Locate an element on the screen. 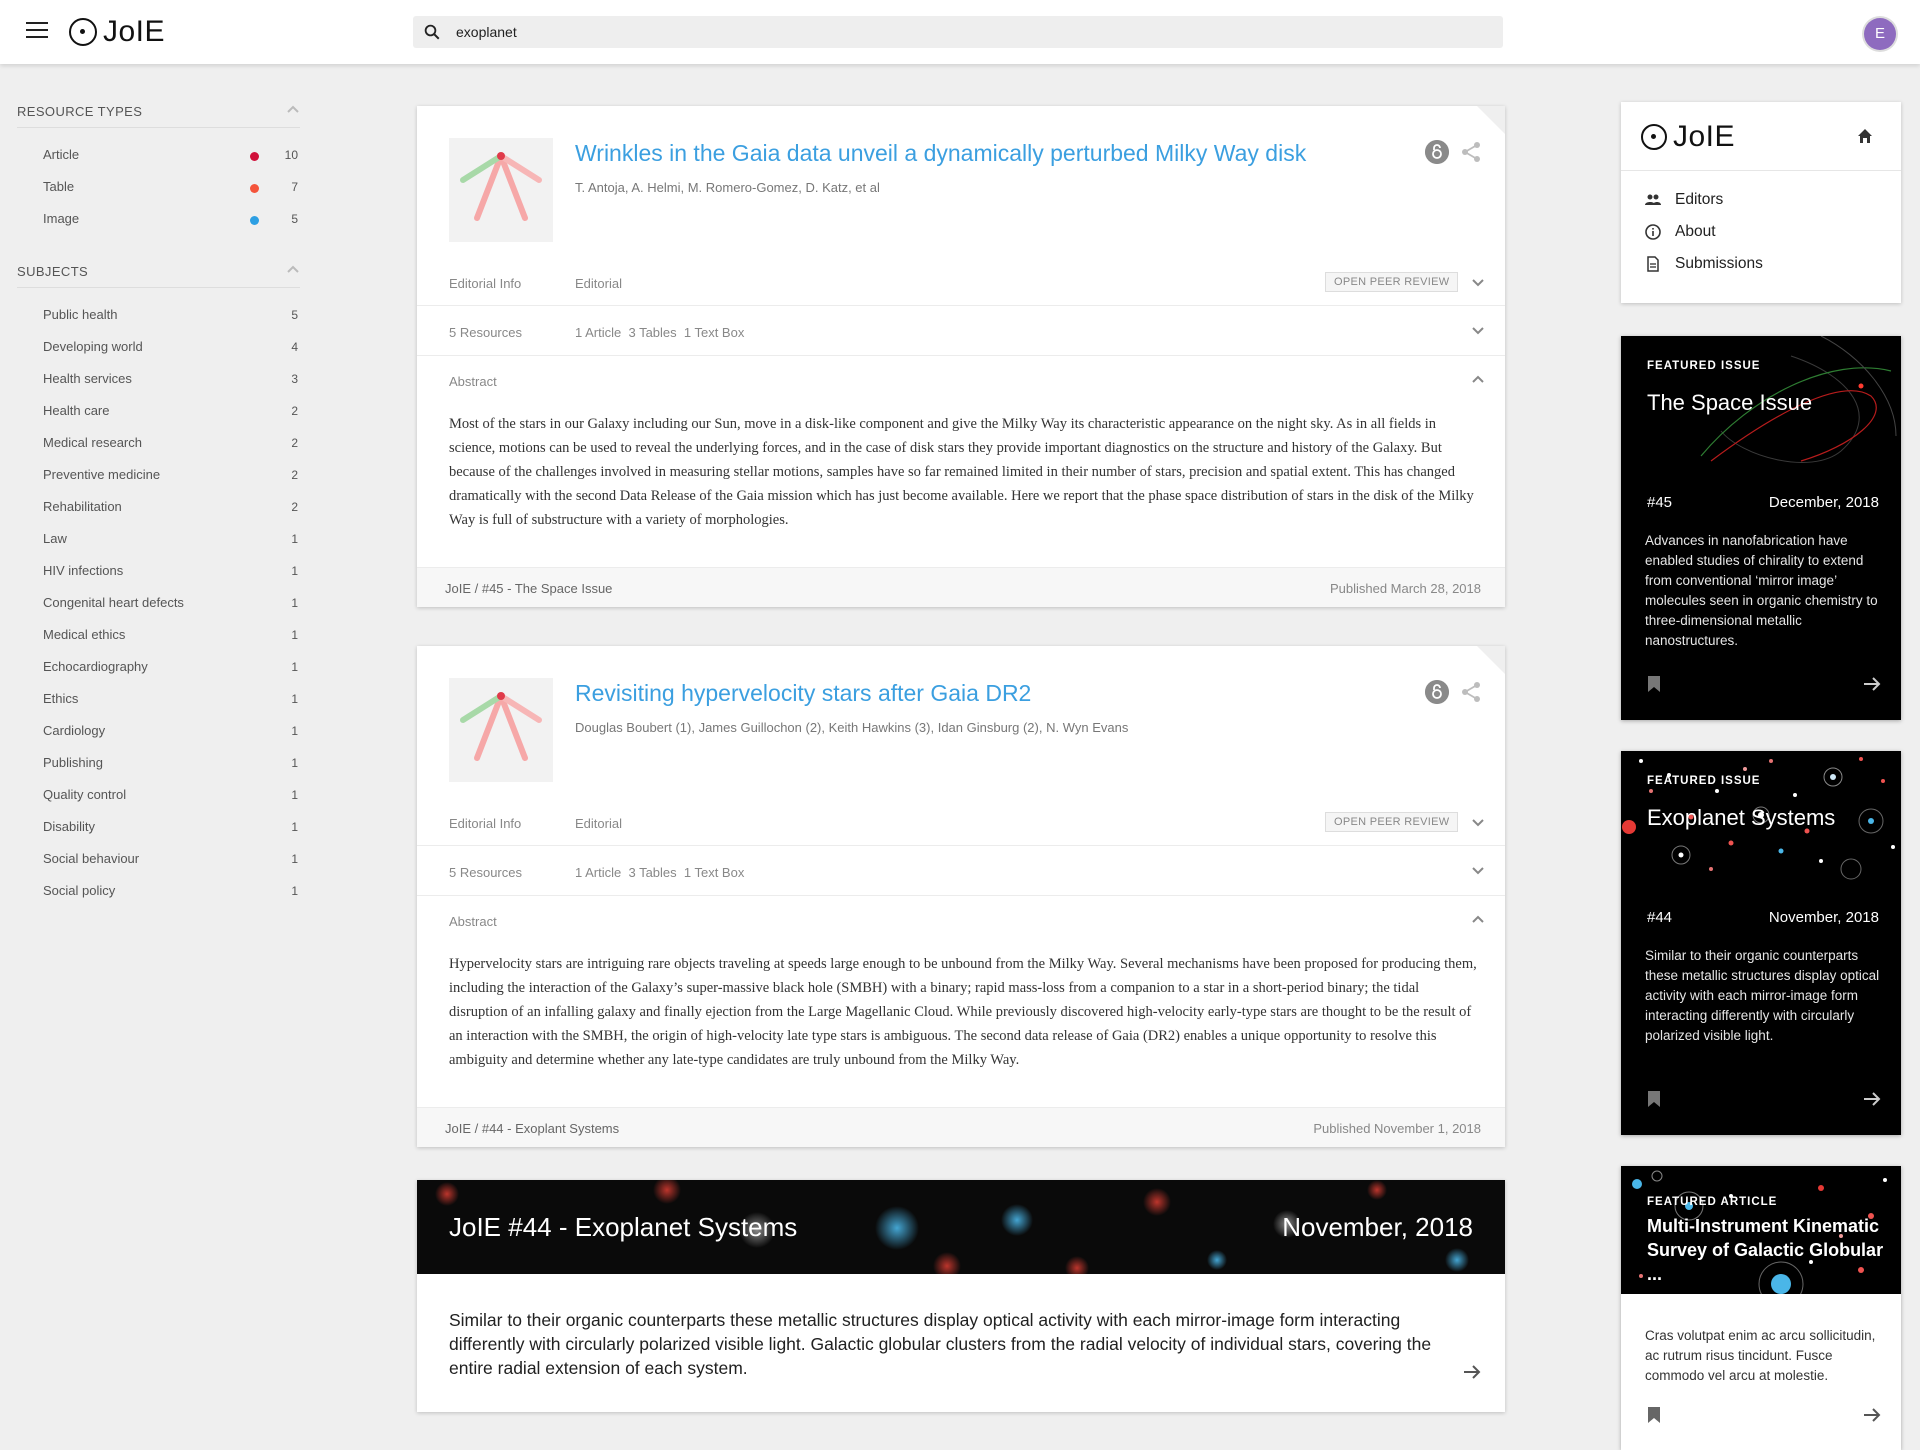  facet-item-label: Echocardiography is located at coordinates (95, 666).